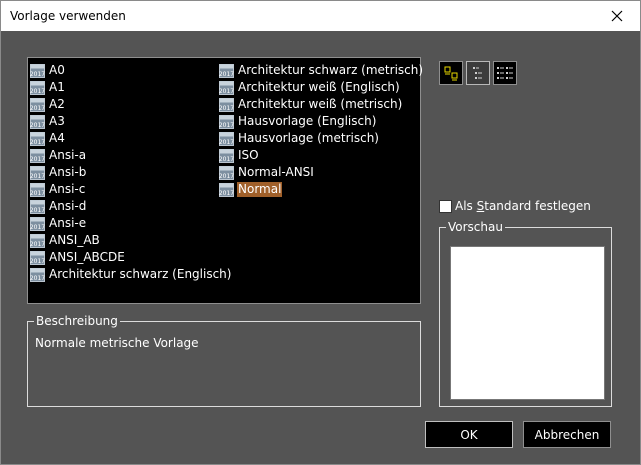  I want to click on set-default-checkbox, so click(445, 206).